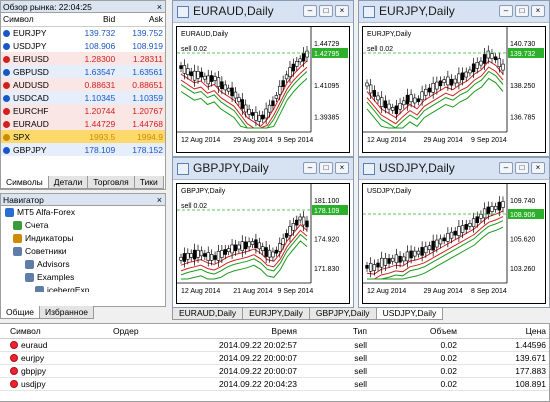  Describe the element at coordinates (274, 358) in the screenshot. I see `trade-row: eurjpy 2014.09.22 20:00:07 sell 0.02 139.671` at that location.